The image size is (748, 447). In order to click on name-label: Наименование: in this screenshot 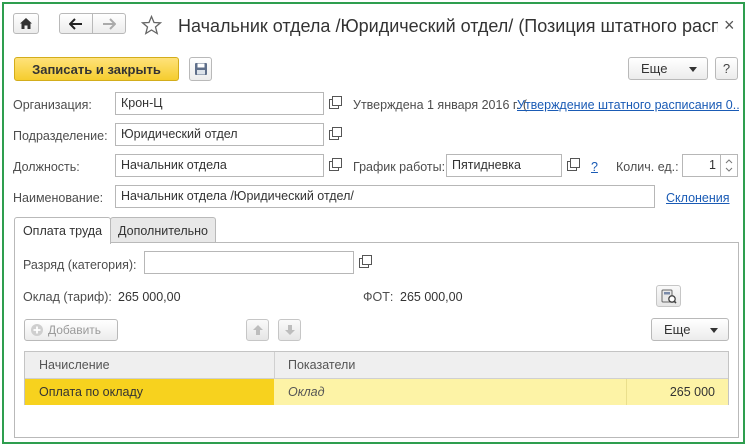, I will do `click(58, 198)`.